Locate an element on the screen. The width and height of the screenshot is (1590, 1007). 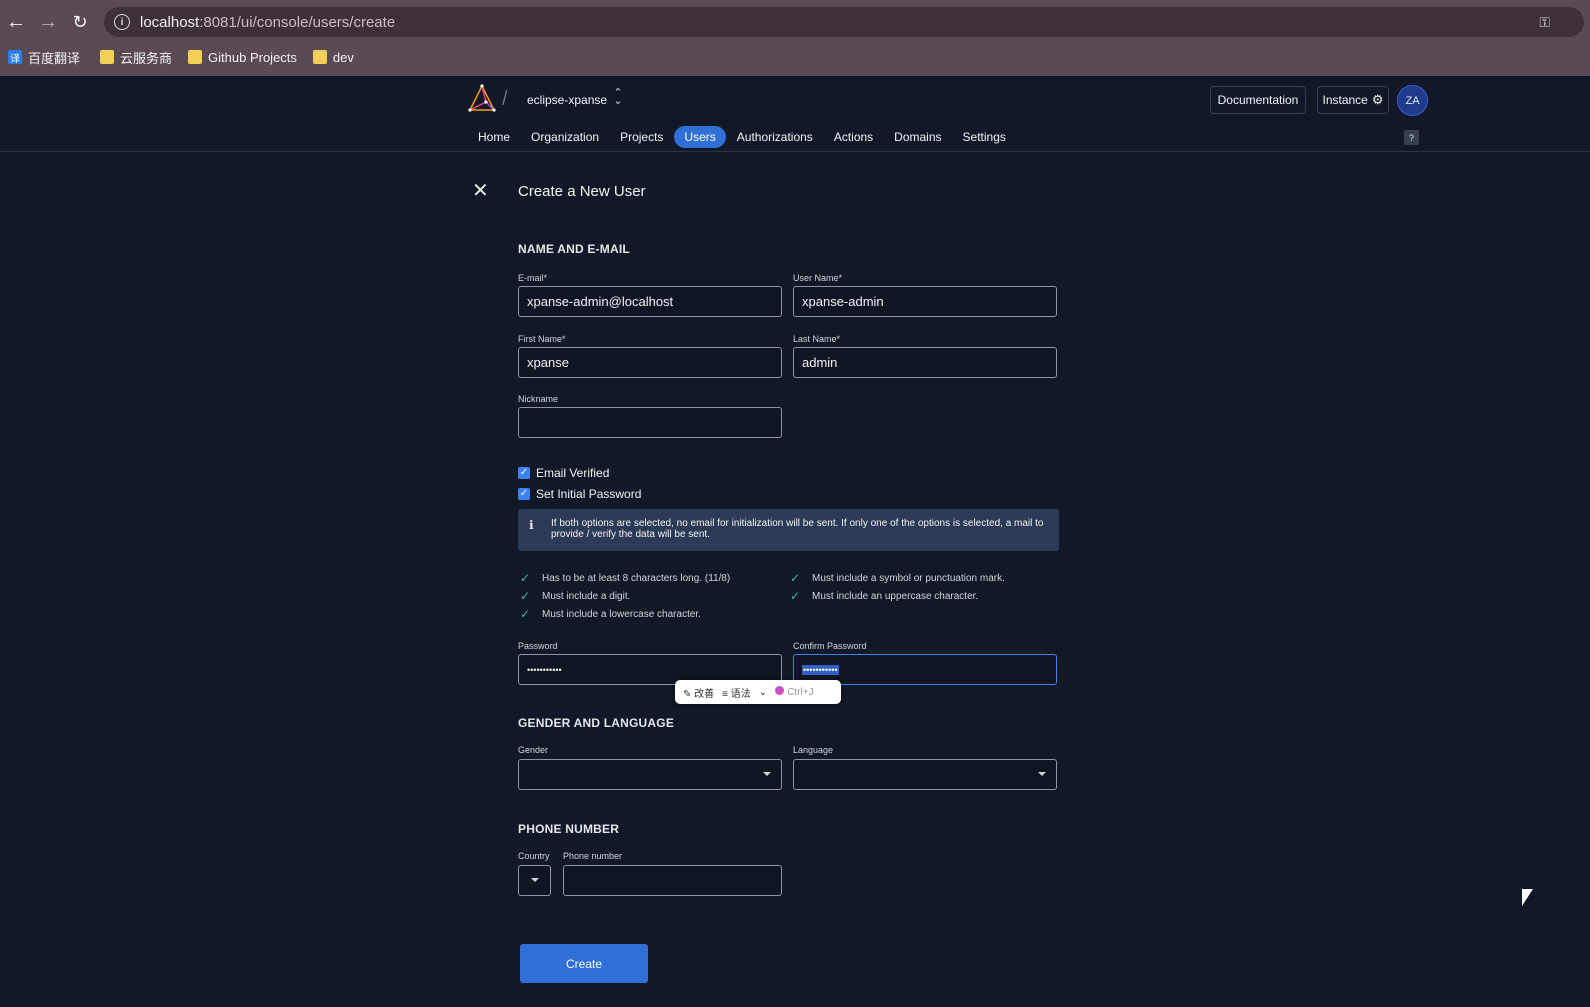
firstname-label: First Name* is located at coordinates (542, 339).